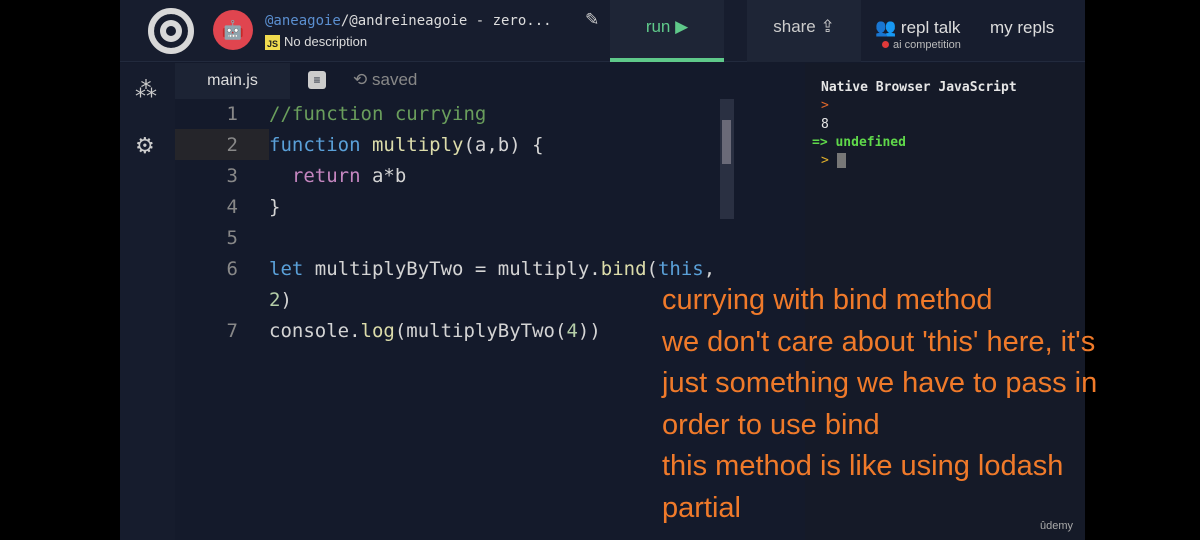 This screenshot has height=540, width=1200. What do you see at coordinates (360, 79) in the screenshot?
I see `history-icon: ⟲` at bounding box center [360, 79].